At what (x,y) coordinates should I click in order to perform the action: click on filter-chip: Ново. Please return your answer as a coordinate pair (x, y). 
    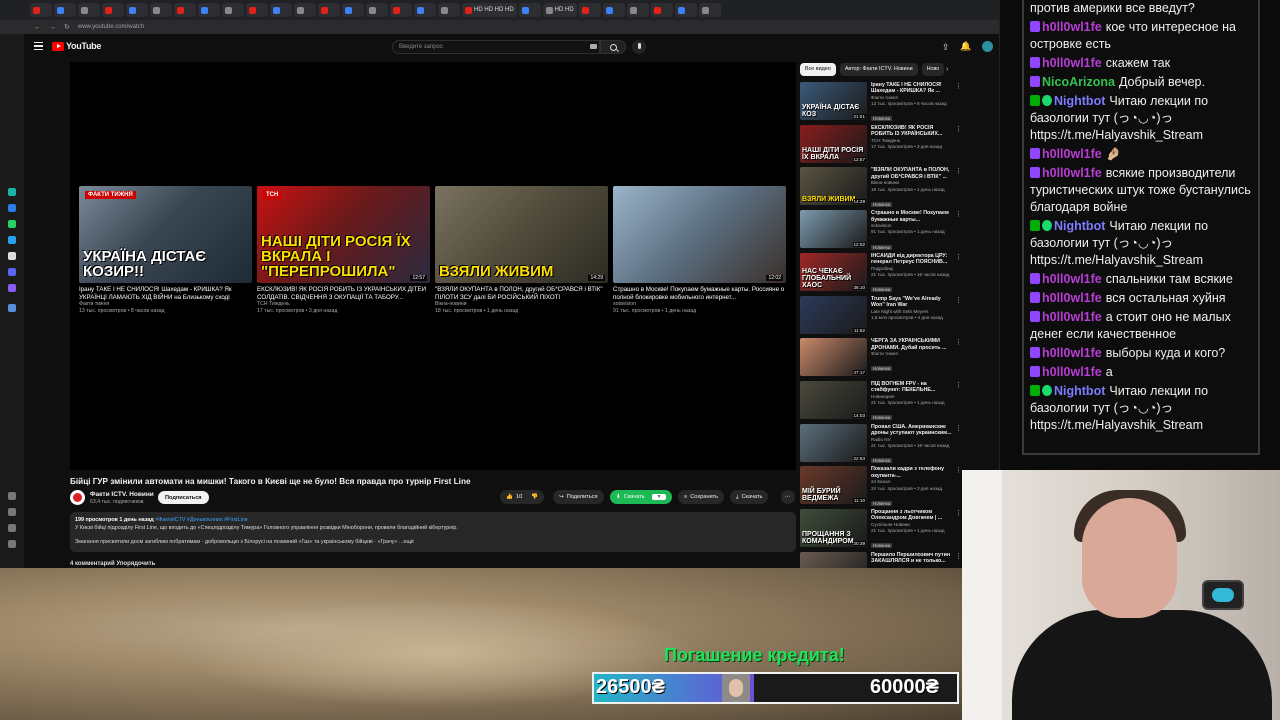
    Looking at the image, I should click on (933, 69).